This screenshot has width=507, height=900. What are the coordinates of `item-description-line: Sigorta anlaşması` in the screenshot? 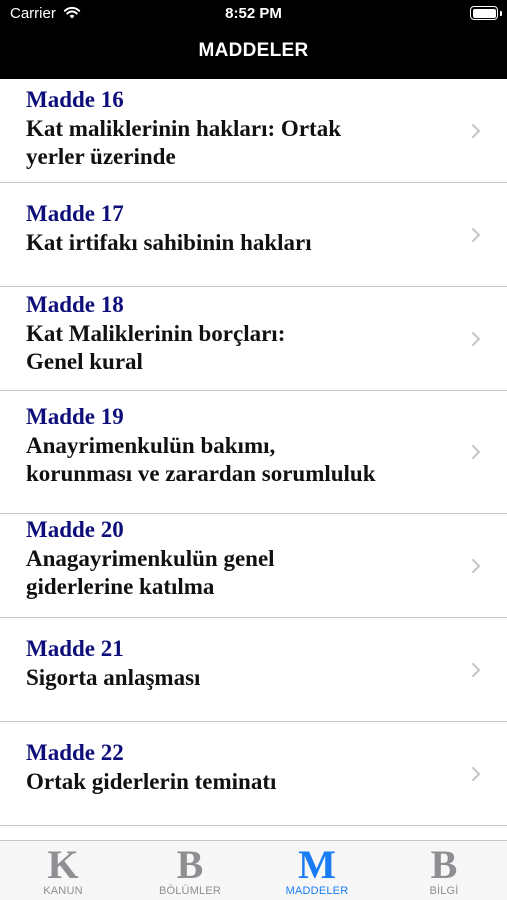 It's located at (113, 677).